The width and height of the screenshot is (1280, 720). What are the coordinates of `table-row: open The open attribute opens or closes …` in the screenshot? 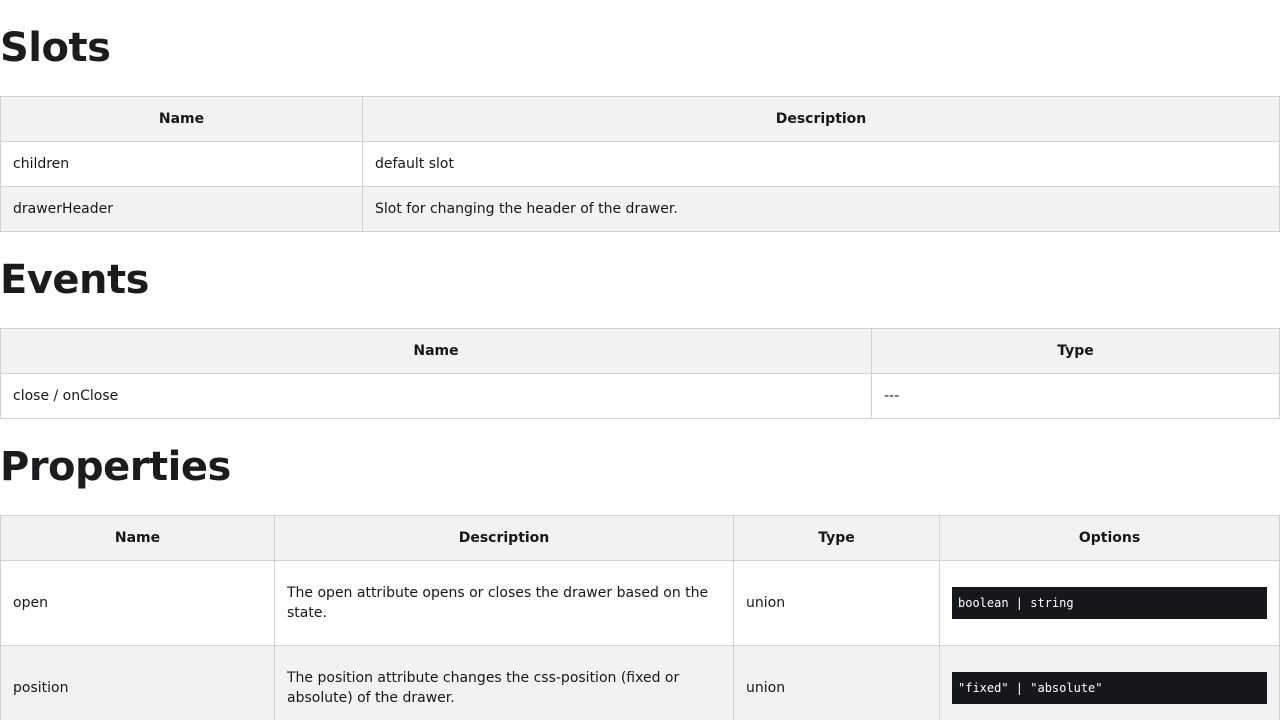 It's located at (640, 603).